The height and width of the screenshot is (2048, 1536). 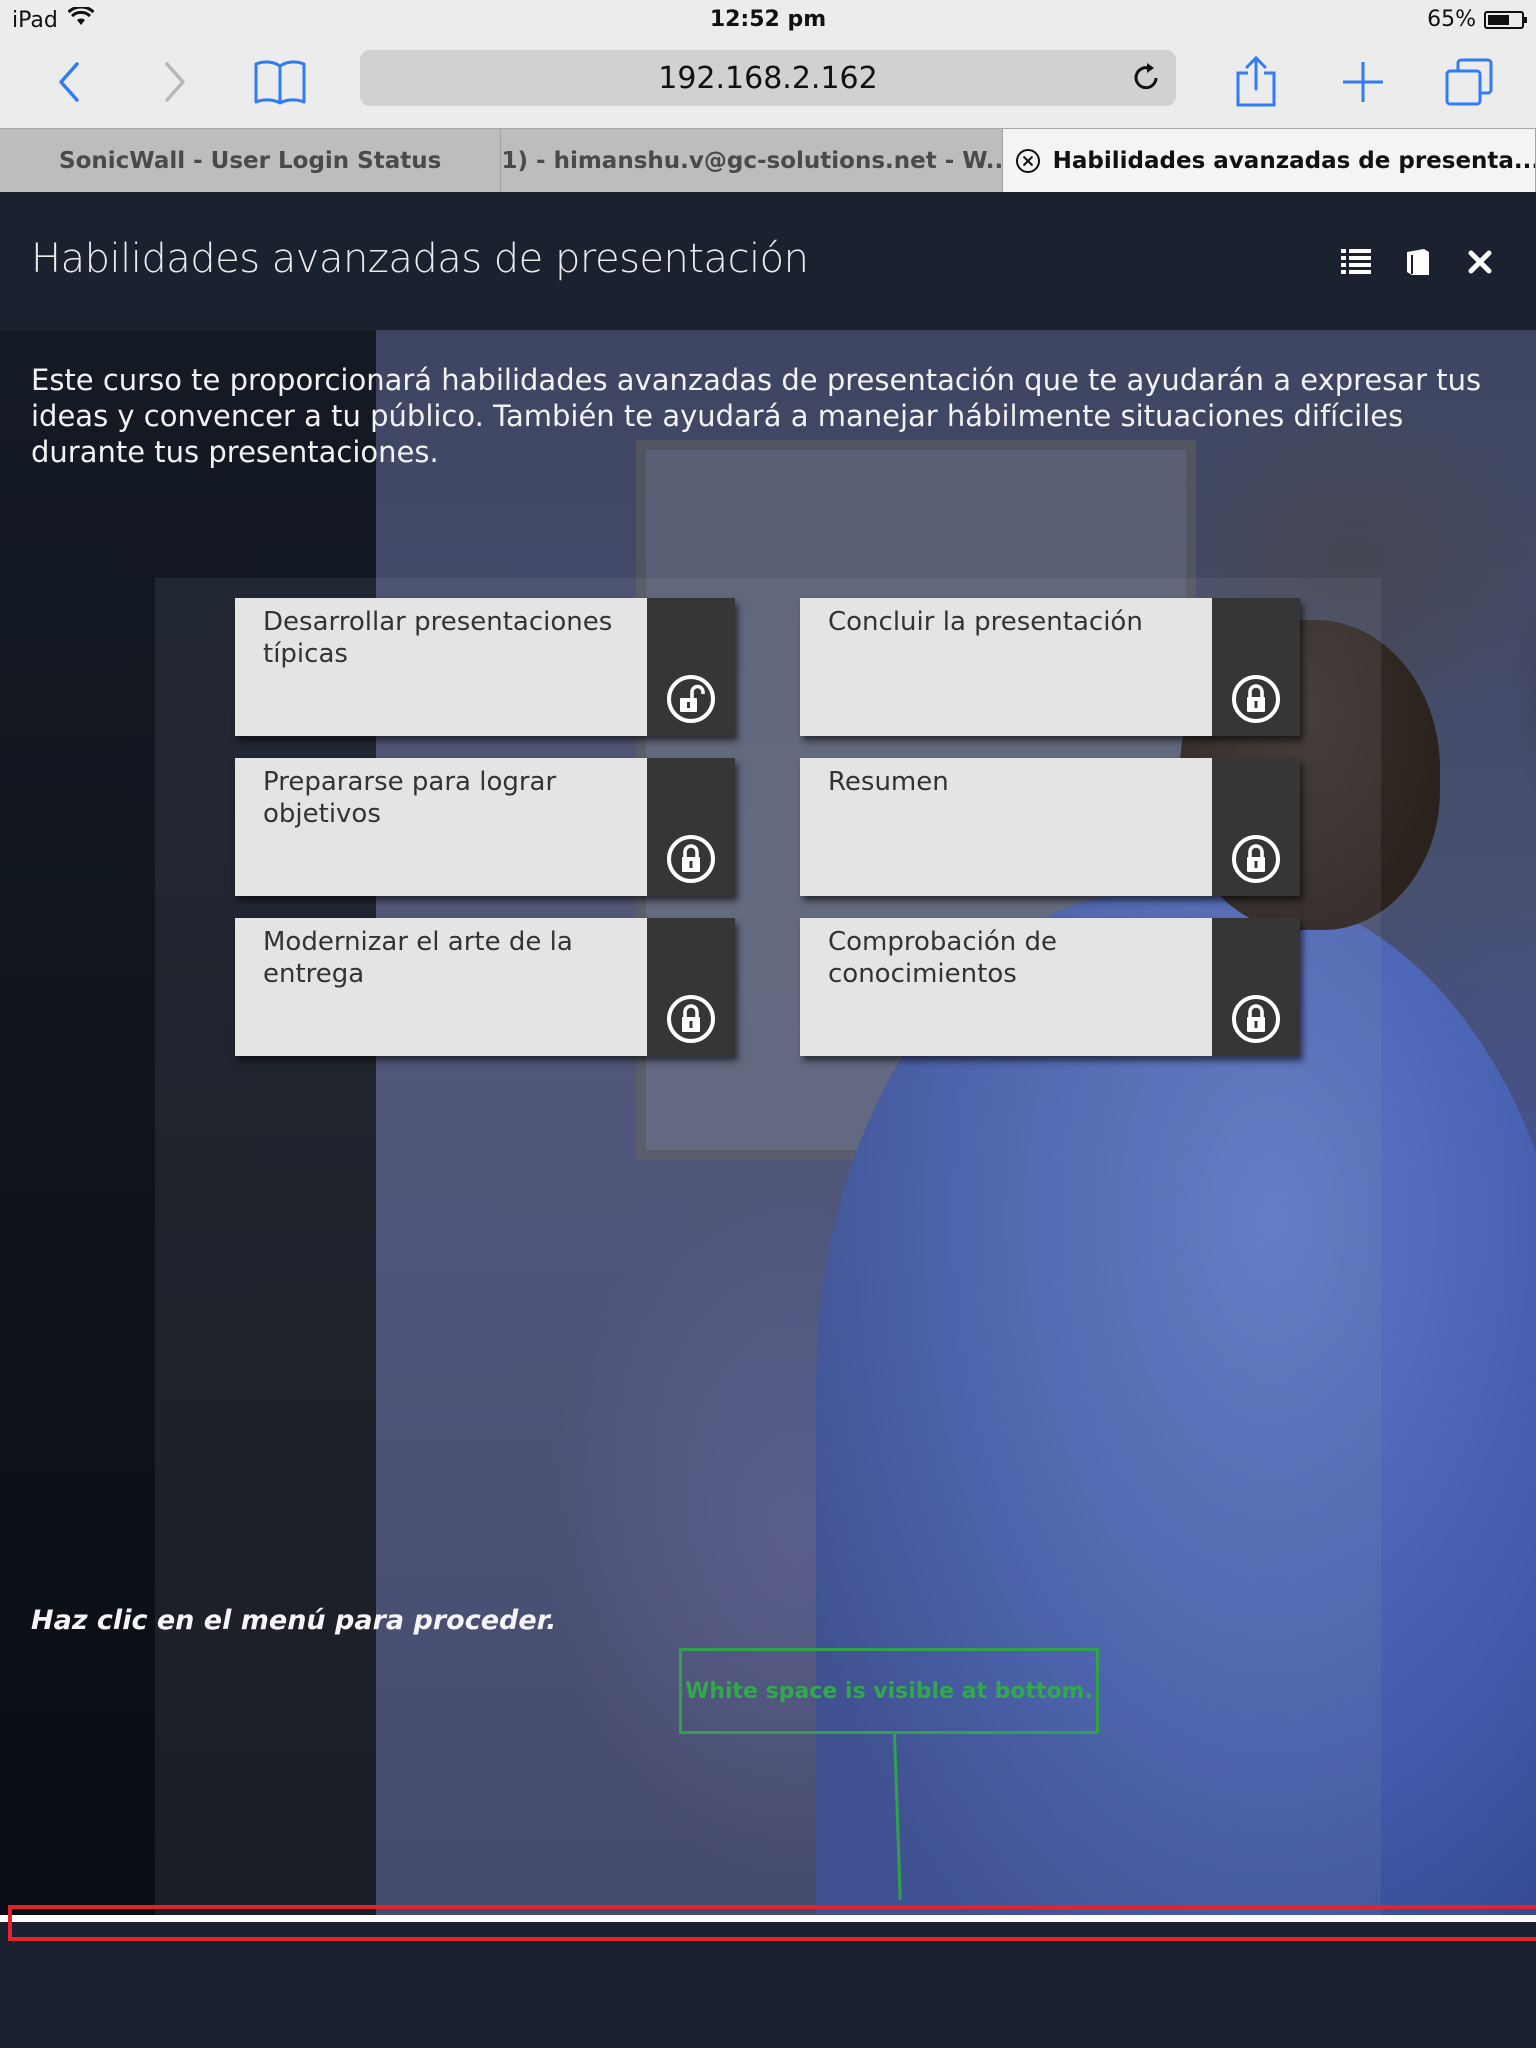 I want to click on menu-item-desarrollar: Desarrollar presentaciones típicas, so click(x=485, y=667).